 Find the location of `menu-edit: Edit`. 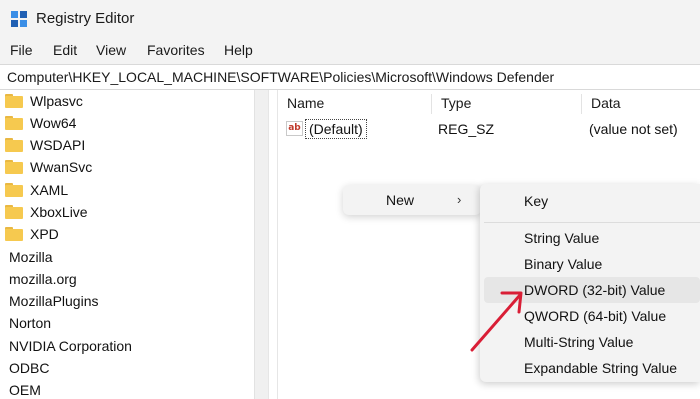

menu-edit: Edit is located at coordinates (65, 50).